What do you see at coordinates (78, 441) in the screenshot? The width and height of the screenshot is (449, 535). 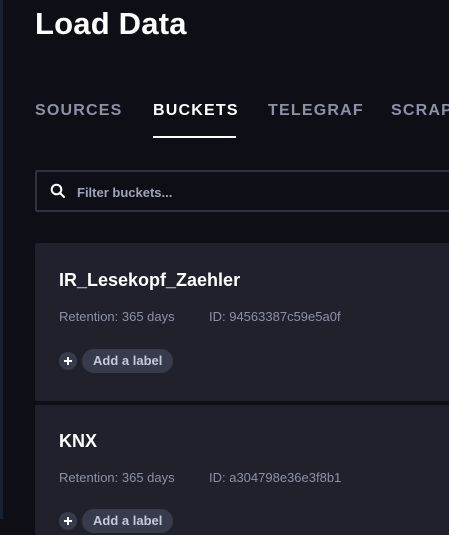 I see `bucket-name: KNX` at bounding box center [78, 441].